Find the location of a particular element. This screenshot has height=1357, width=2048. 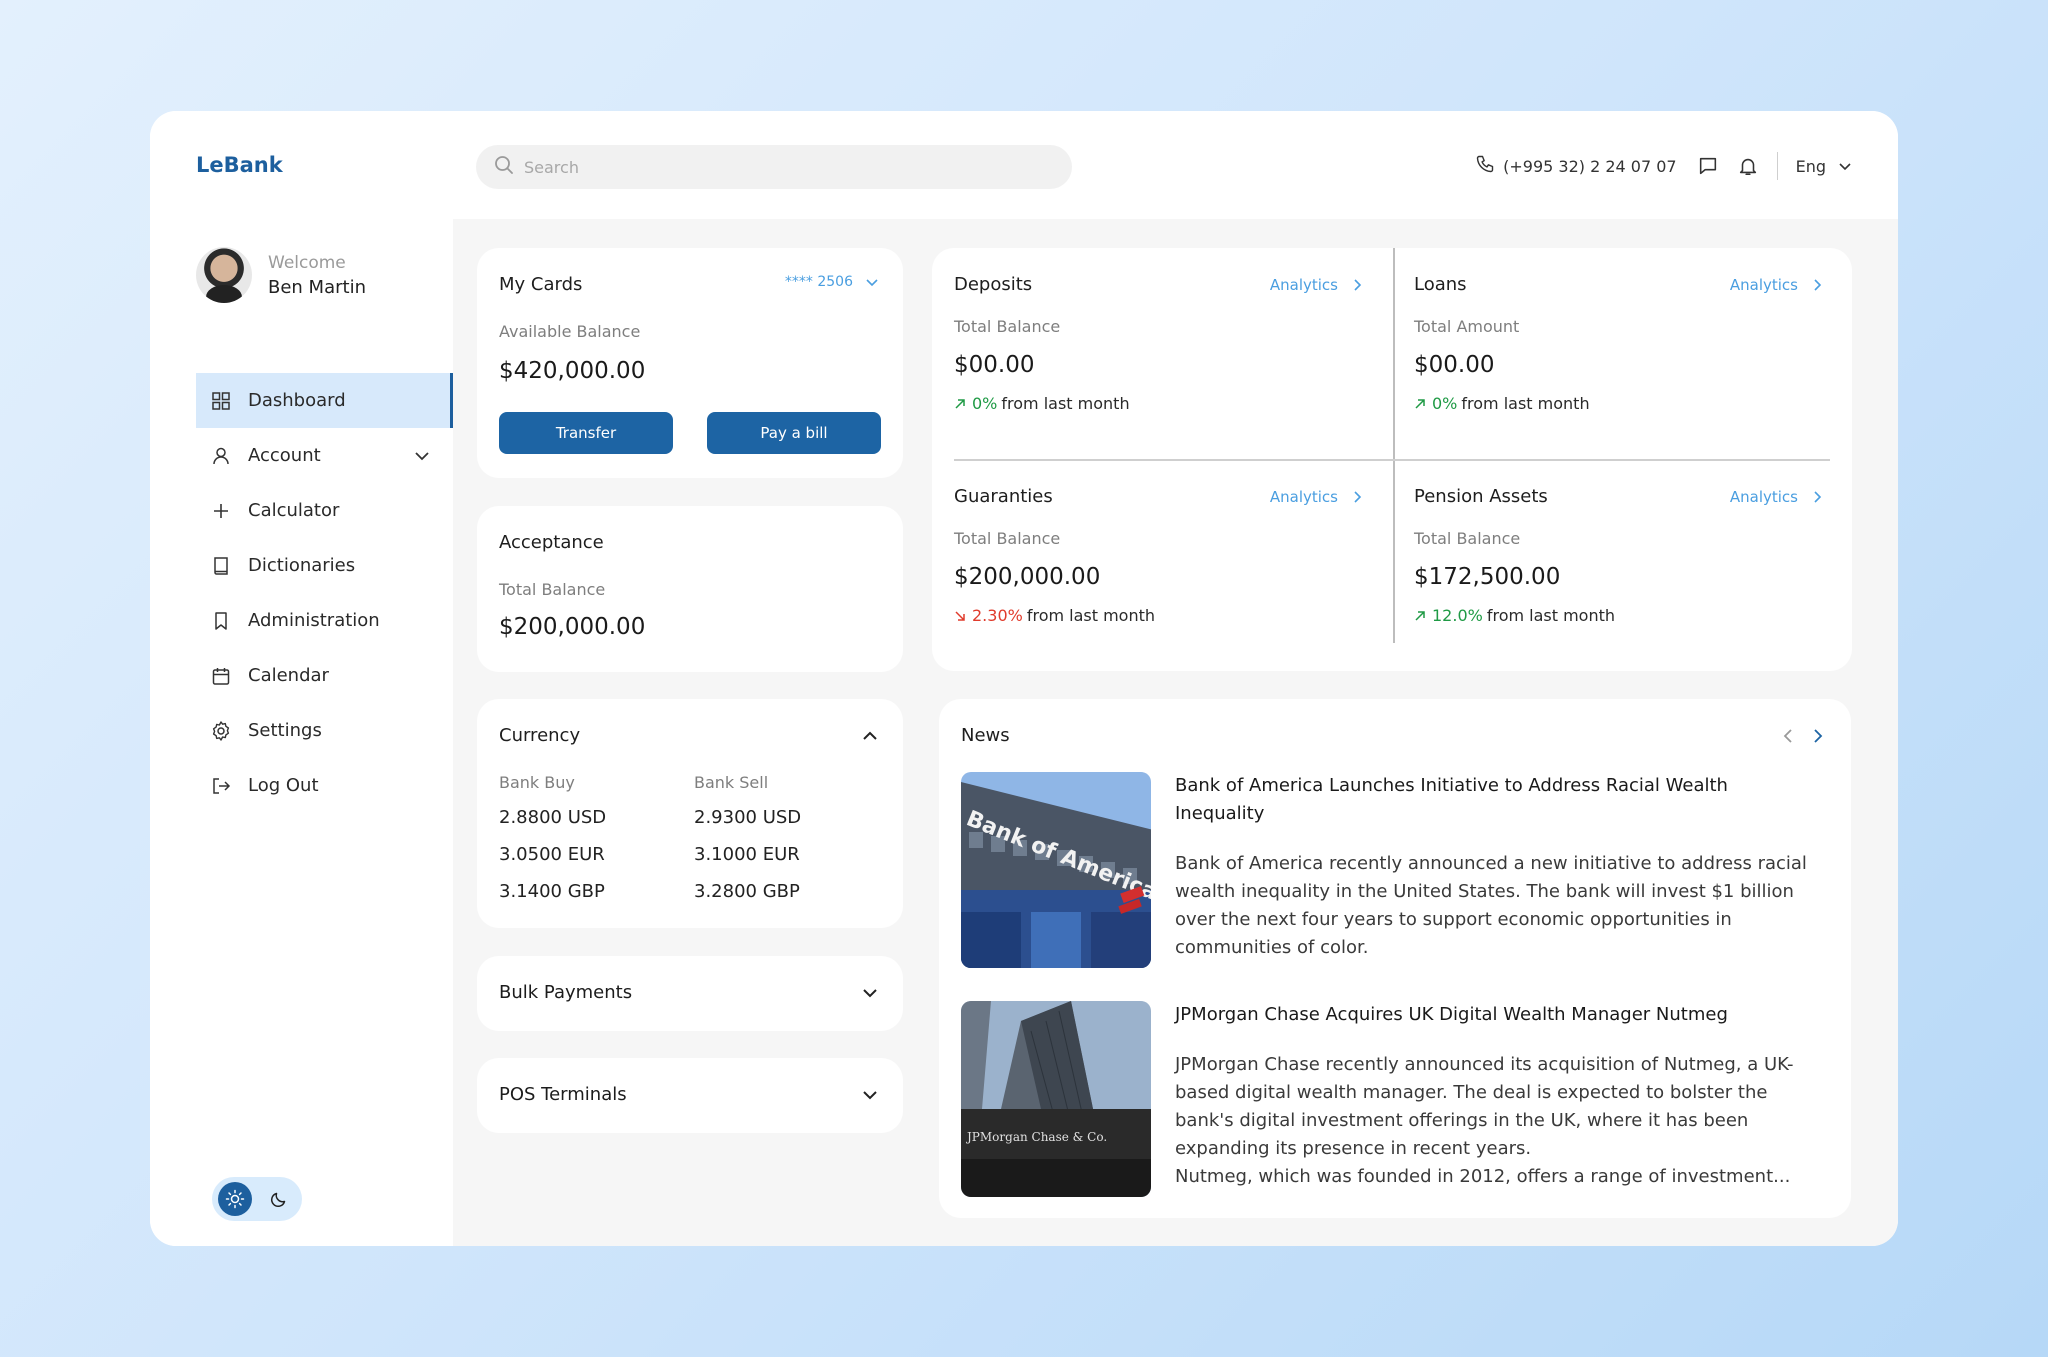

sidebar-item-label: Dashboard is located at coordinates (297, 400).